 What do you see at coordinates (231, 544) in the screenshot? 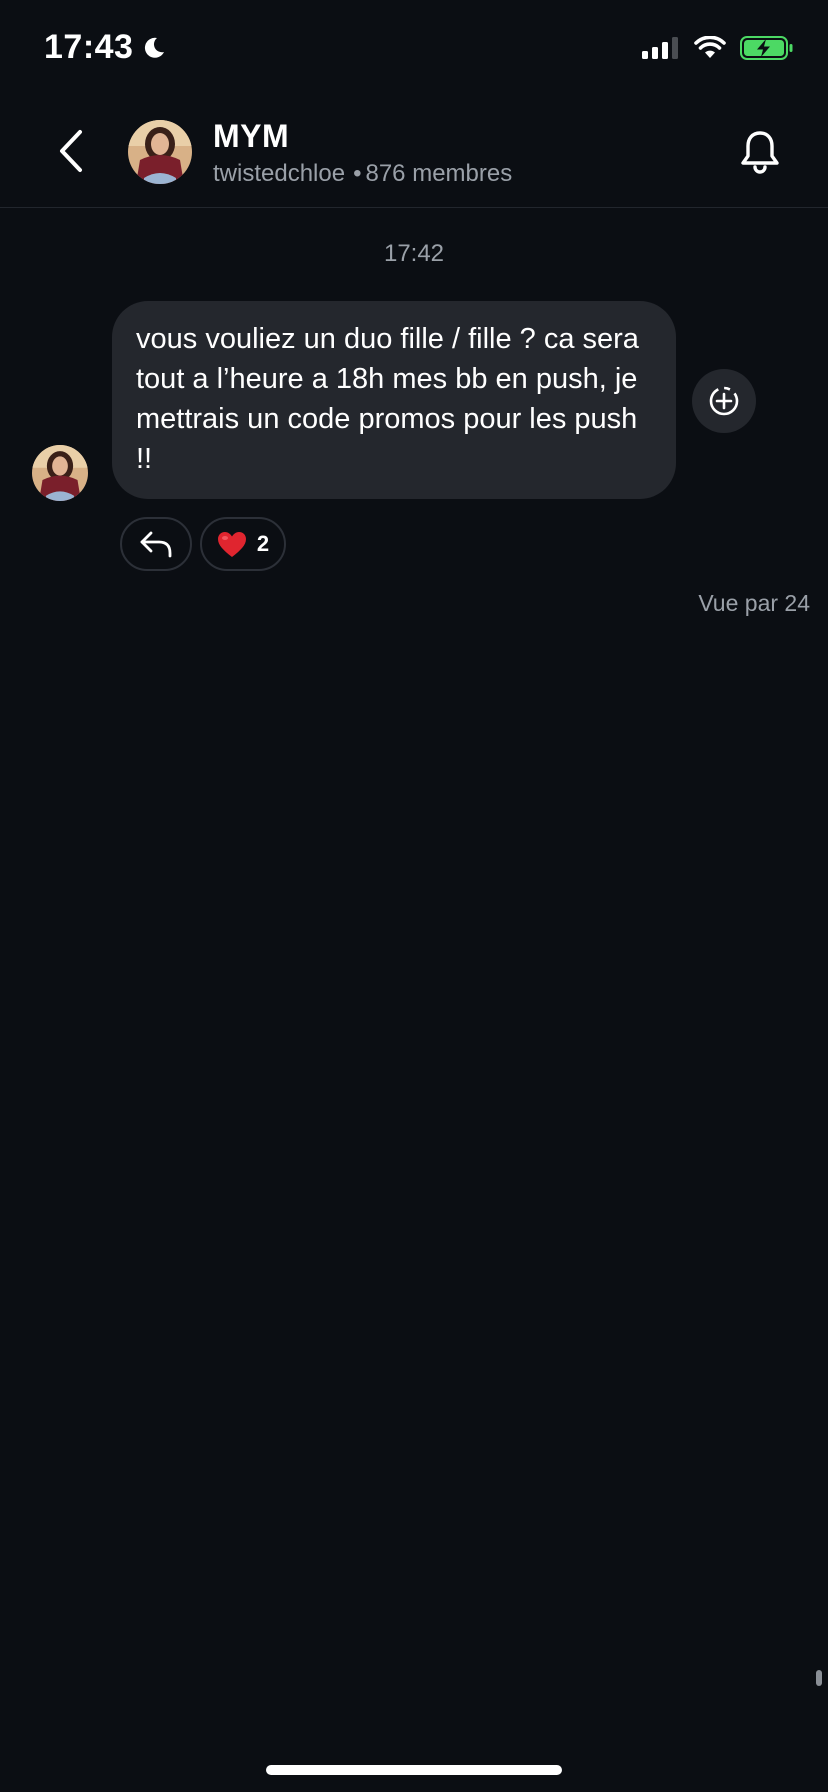
I see `heart-icon` at bounding box center [231, 544].